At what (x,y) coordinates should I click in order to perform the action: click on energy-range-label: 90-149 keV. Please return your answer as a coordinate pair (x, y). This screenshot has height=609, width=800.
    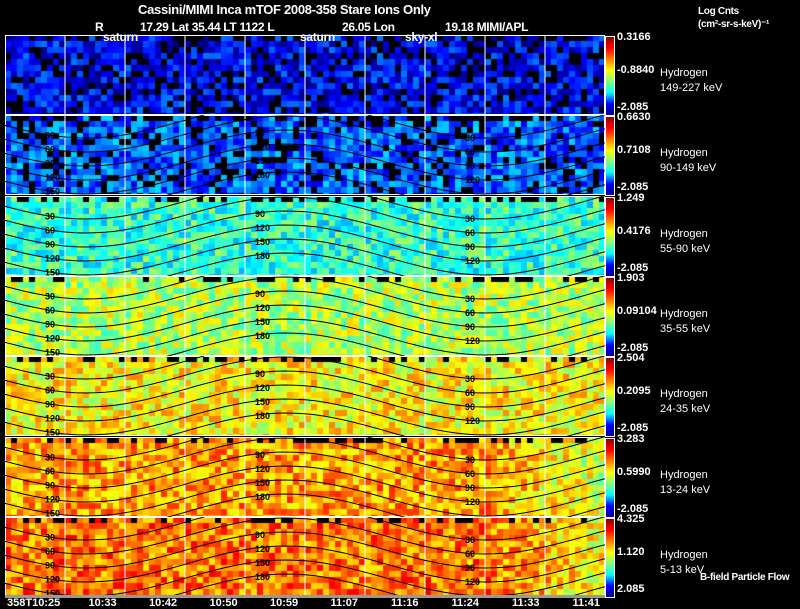
    Looking at the image, I should click on (688, 168).